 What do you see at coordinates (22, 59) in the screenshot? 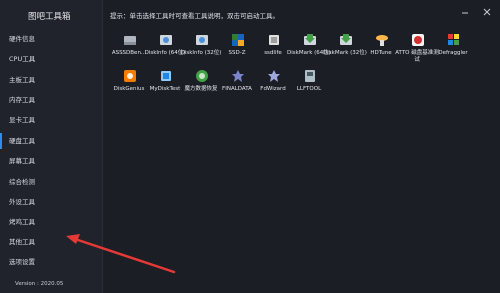
I see `sidebar-item-label: CPU工具` at bounding box center [22, 59].